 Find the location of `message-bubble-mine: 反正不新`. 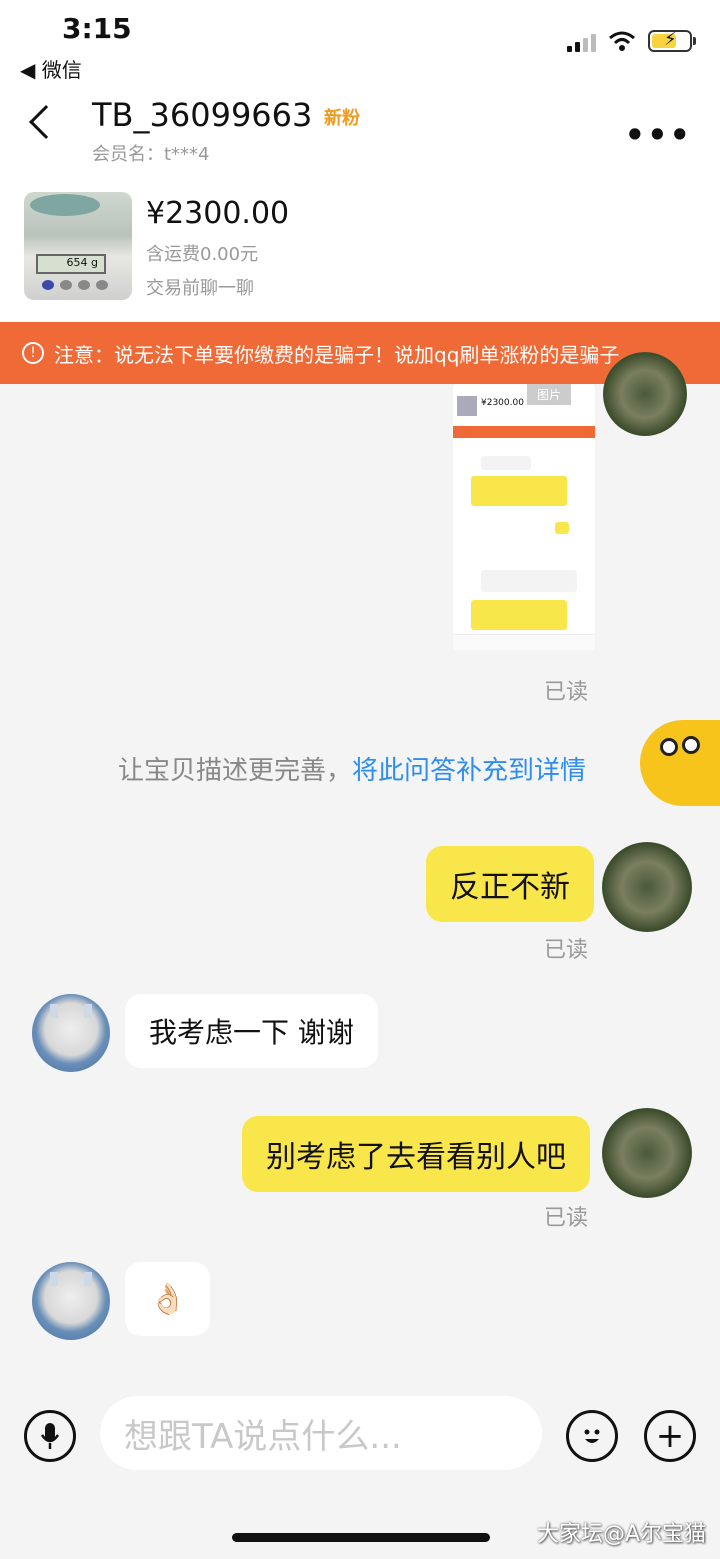

message-bubble-mine: 反正不新 is located at coordinates (510, 884).